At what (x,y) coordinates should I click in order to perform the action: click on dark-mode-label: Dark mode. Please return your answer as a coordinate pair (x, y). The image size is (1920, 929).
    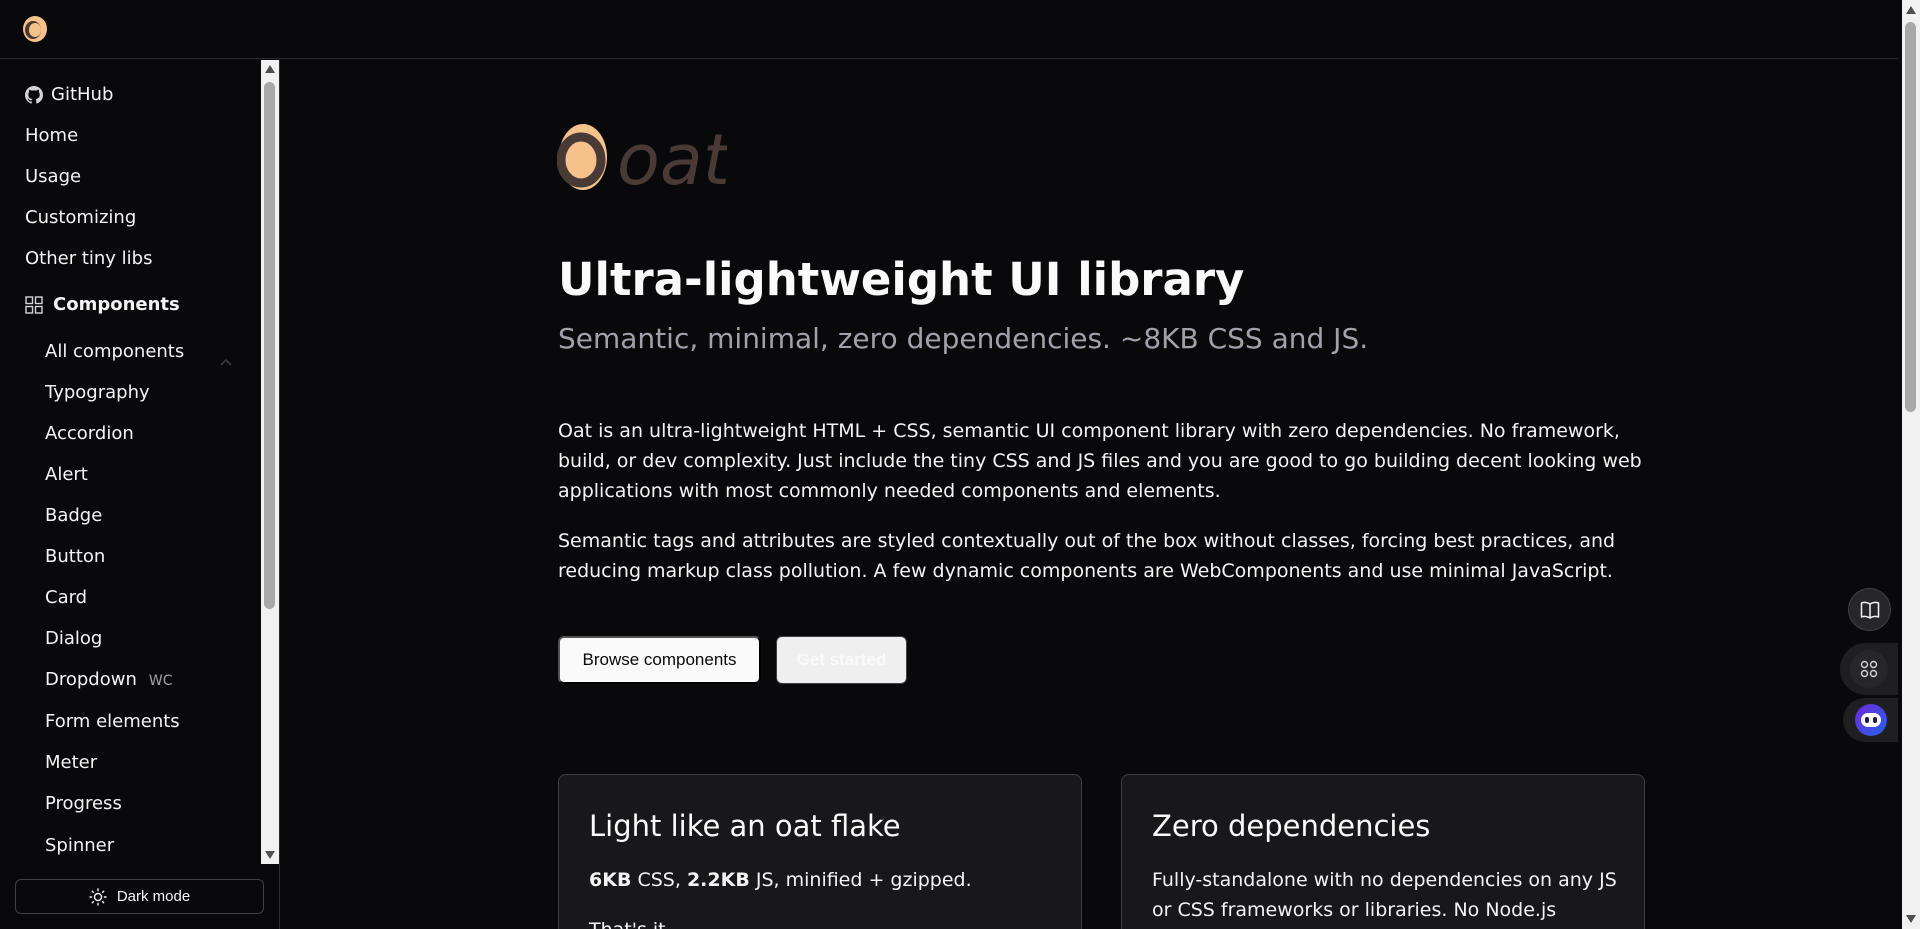
    Looking at the image, I should click on (153, 896).